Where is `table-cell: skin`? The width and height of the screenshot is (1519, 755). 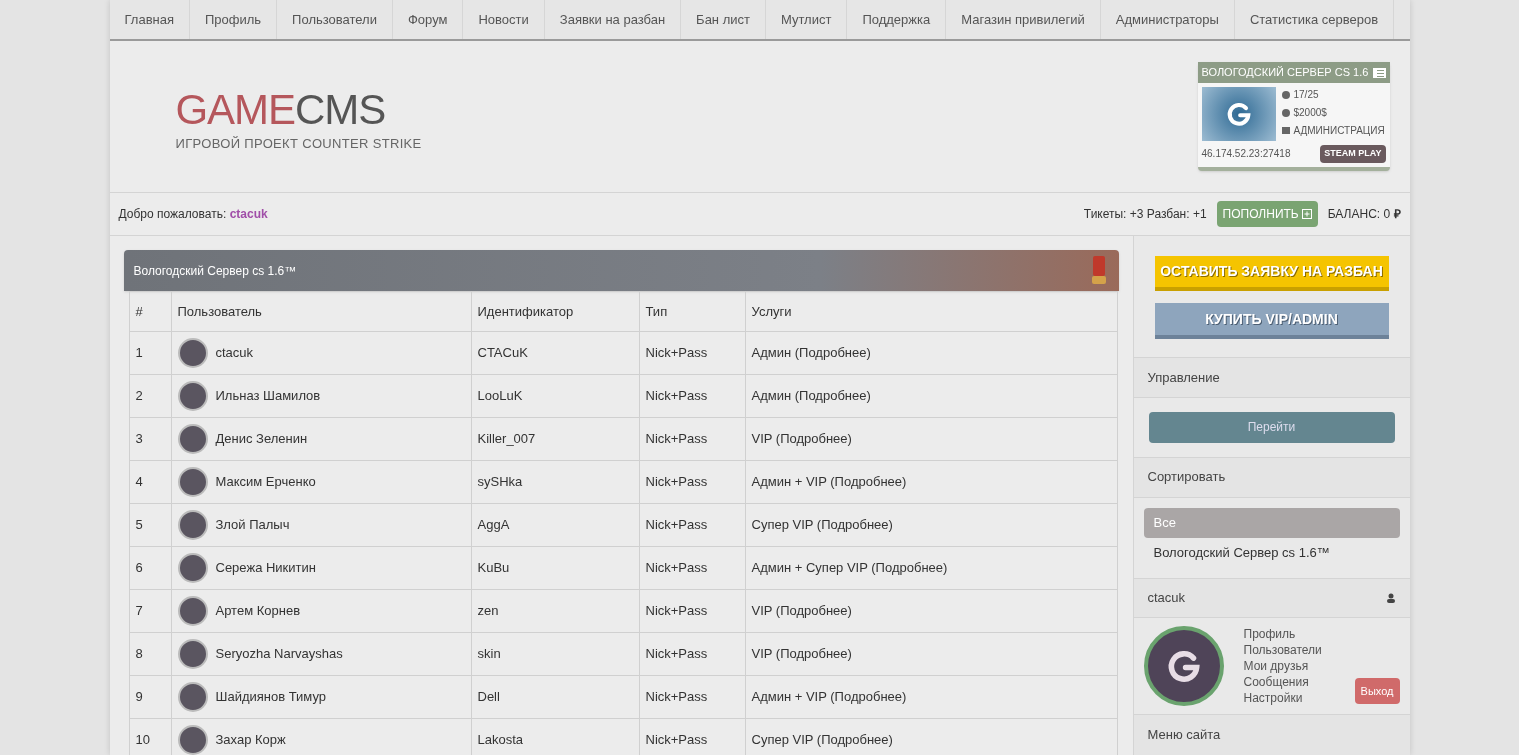 table-cell: skin is located at coordinates (555, 654).